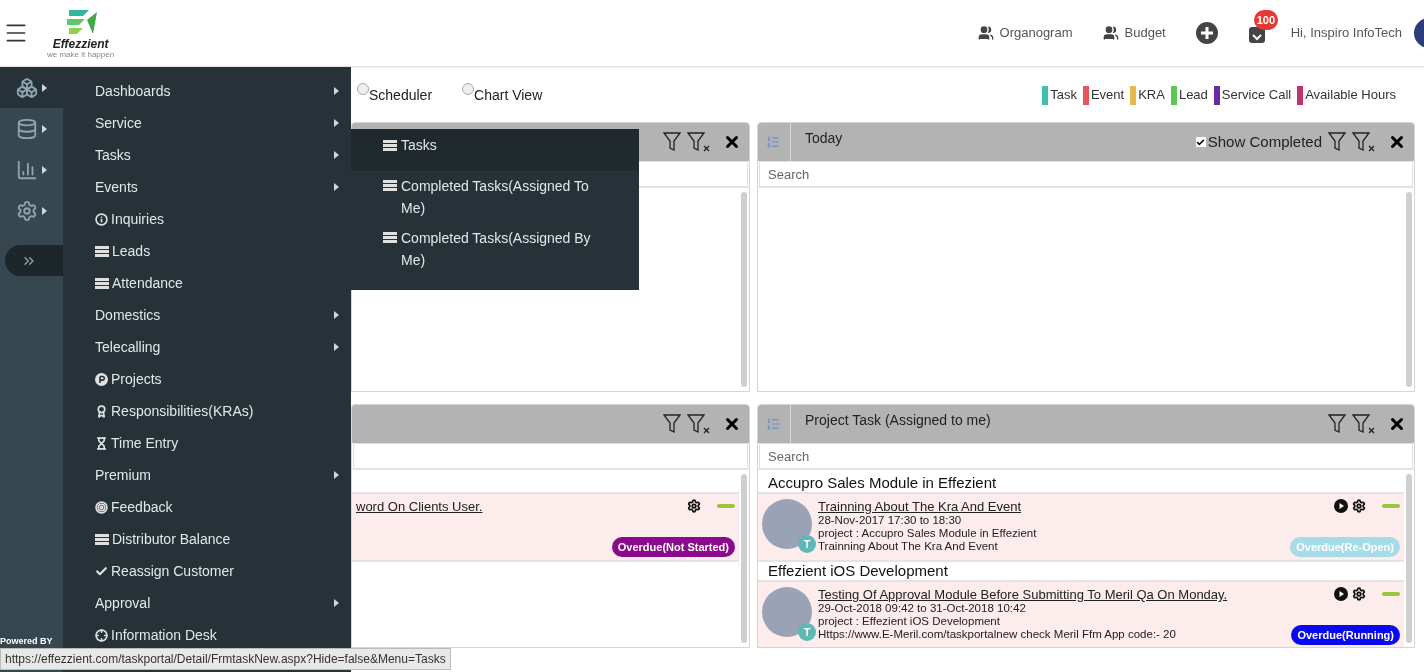 The height and width of the screenshot is (672, 1424). What do you see at coordinates (898, 420) in the screenshot?
I see `panel-title: Project Task (Assigned to me)` at bounding box center [898, 420].